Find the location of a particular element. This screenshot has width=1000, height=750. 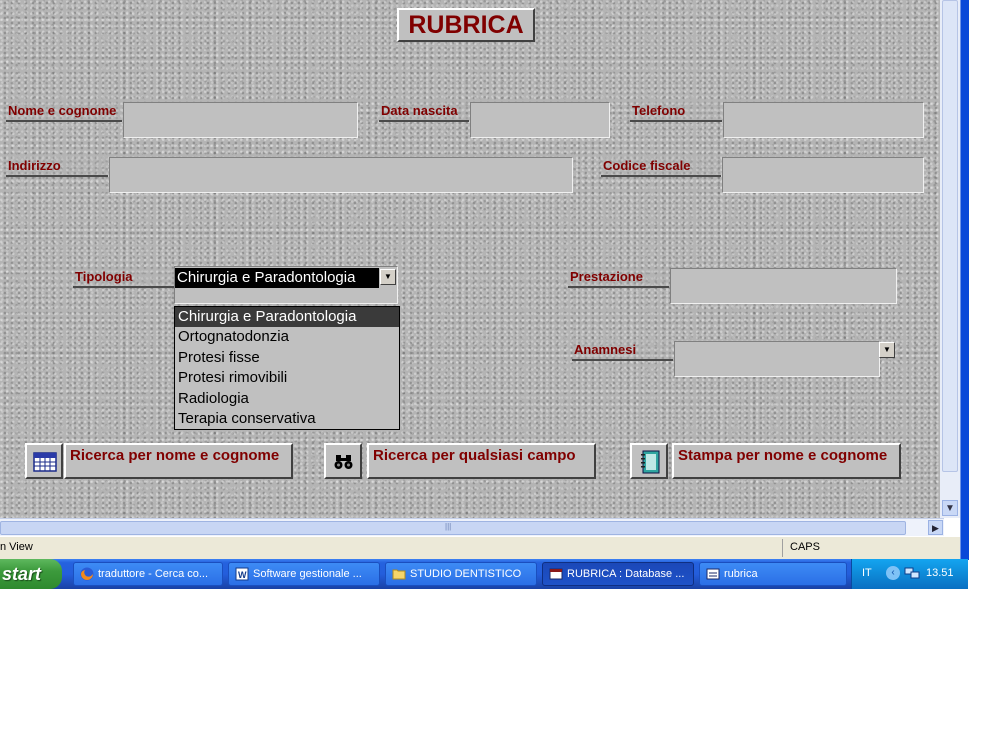

ricerca-nome-cognome-button: Ricerca per nome e cognome is located at coordinates (178, 461).